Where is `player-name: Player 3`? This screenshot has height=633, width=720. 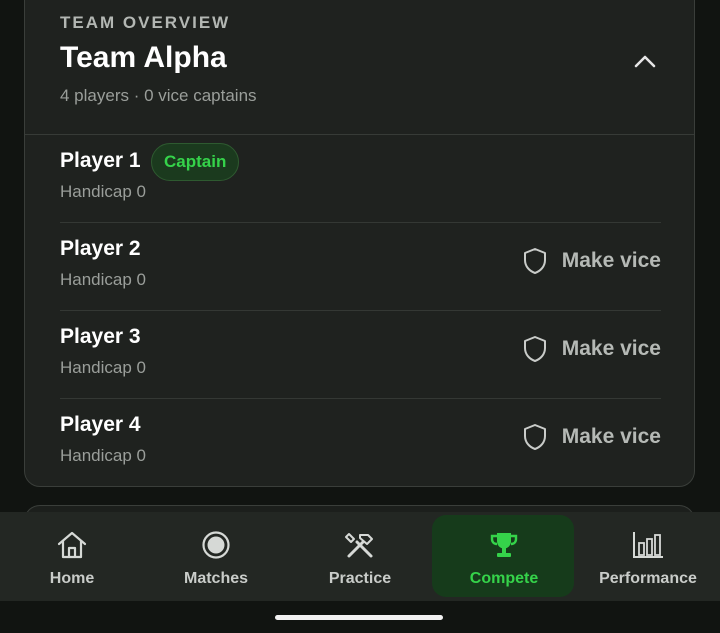
player-name: Player 3 is located at coordinates (100, 336).